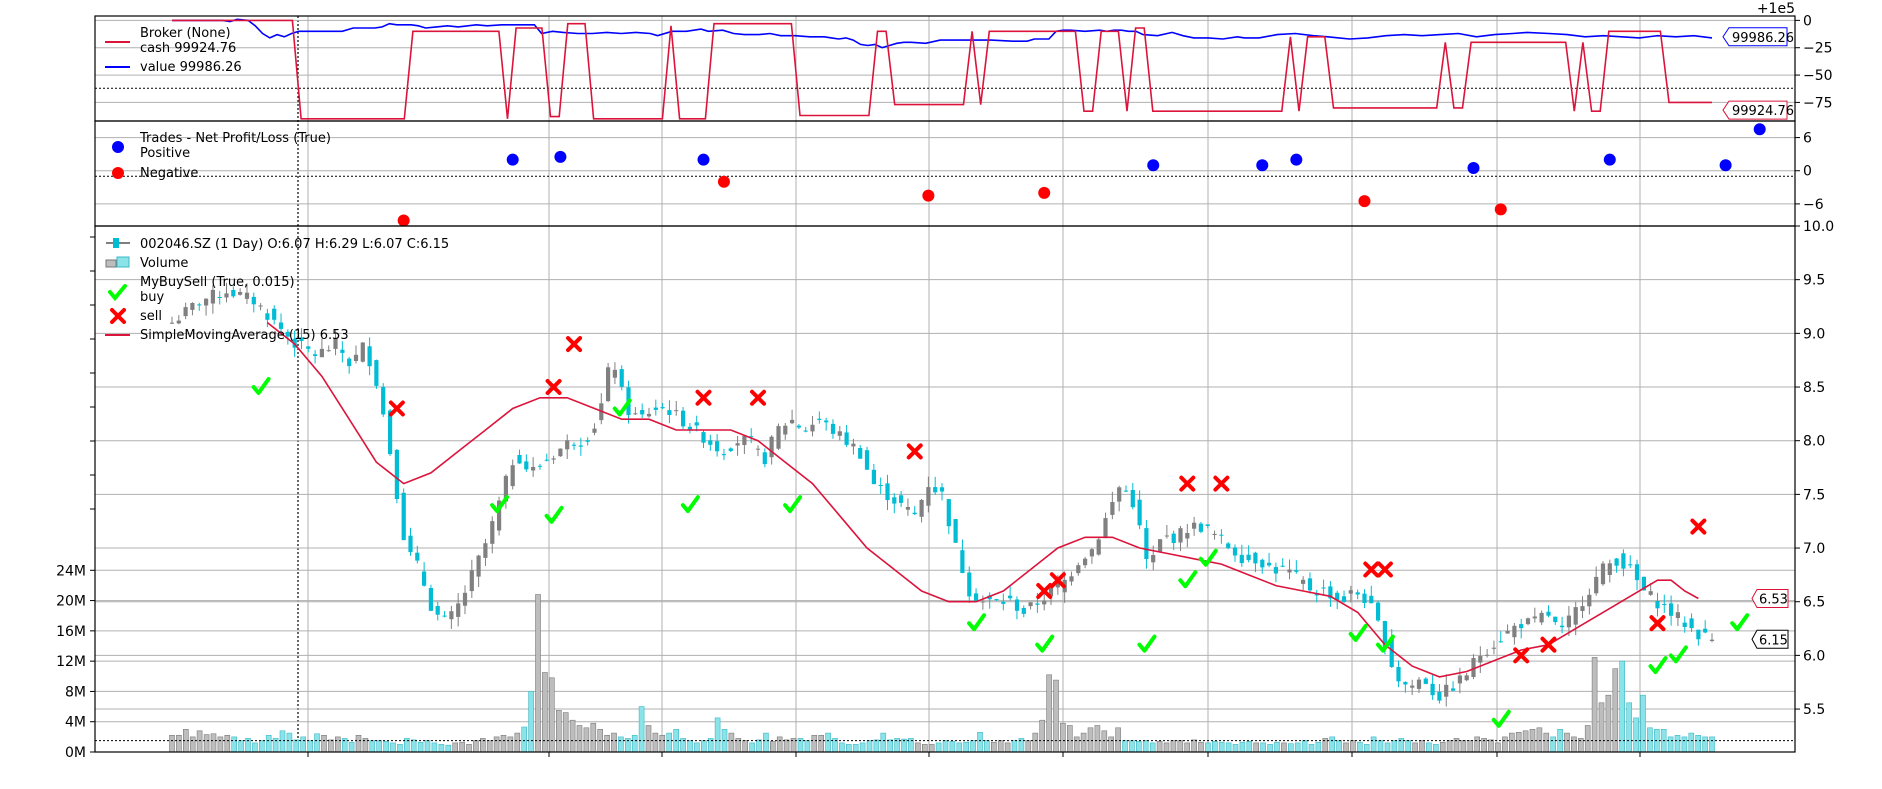 Image resolution: width=1882 pixels, height=789 pixels. Describe the element at coordinates (152, 297) in the screenshot. I see `price-legend-buy: buy` at that location.